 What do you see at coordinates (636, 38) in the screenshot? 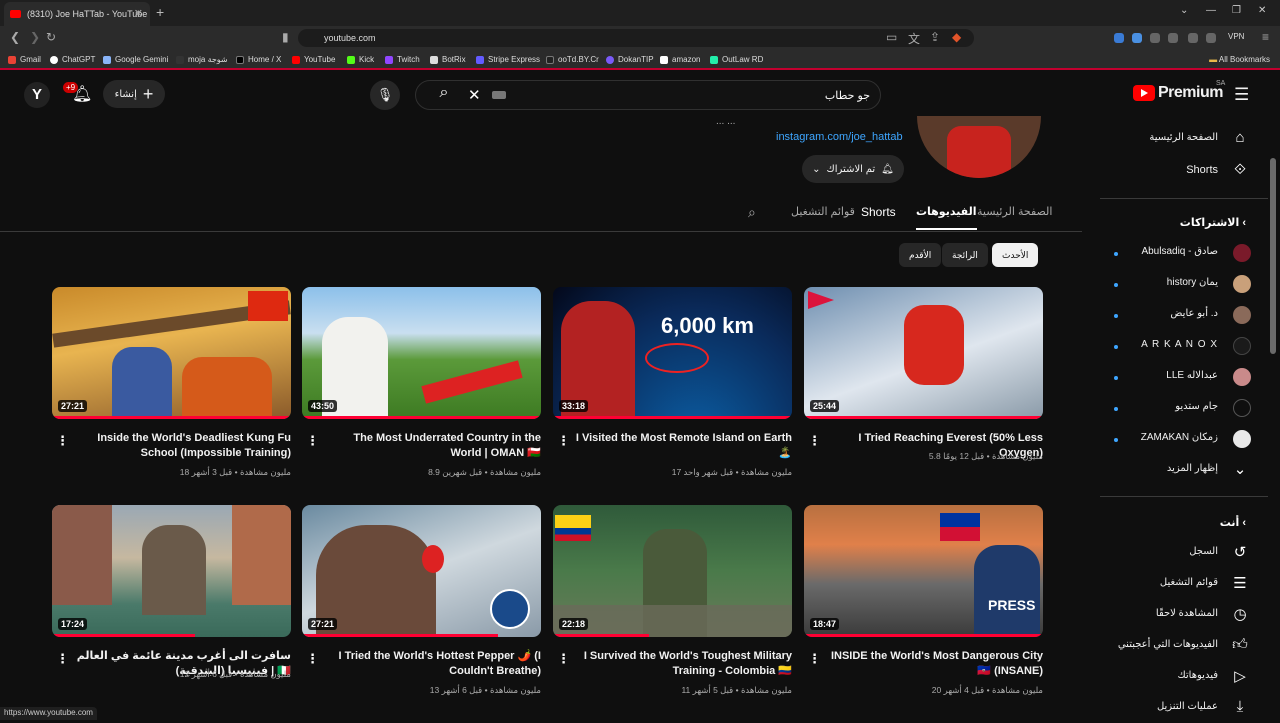
I see `url-field: youtube.com` at bounding box center [636, 38].